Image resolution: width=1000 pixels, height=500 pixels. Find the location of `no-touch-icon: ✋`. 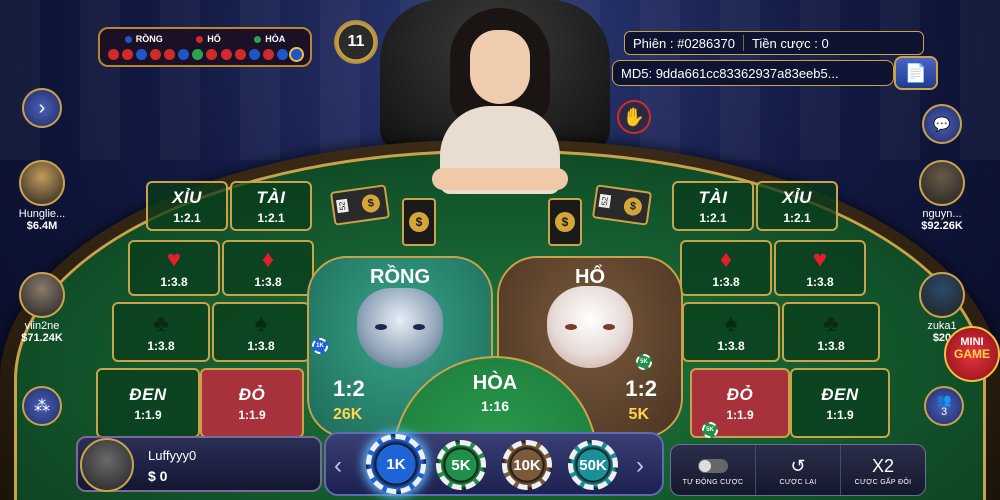

no-touch-icon: ✋ is located at coordinates (634, 117).